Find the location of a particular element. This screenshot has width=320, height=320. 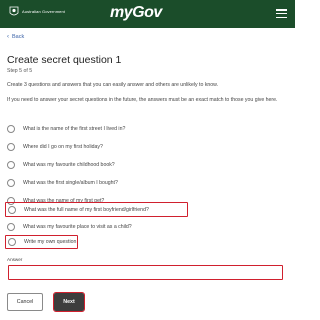

logo-gov-text: Gov is located at coordinates (147, 12).